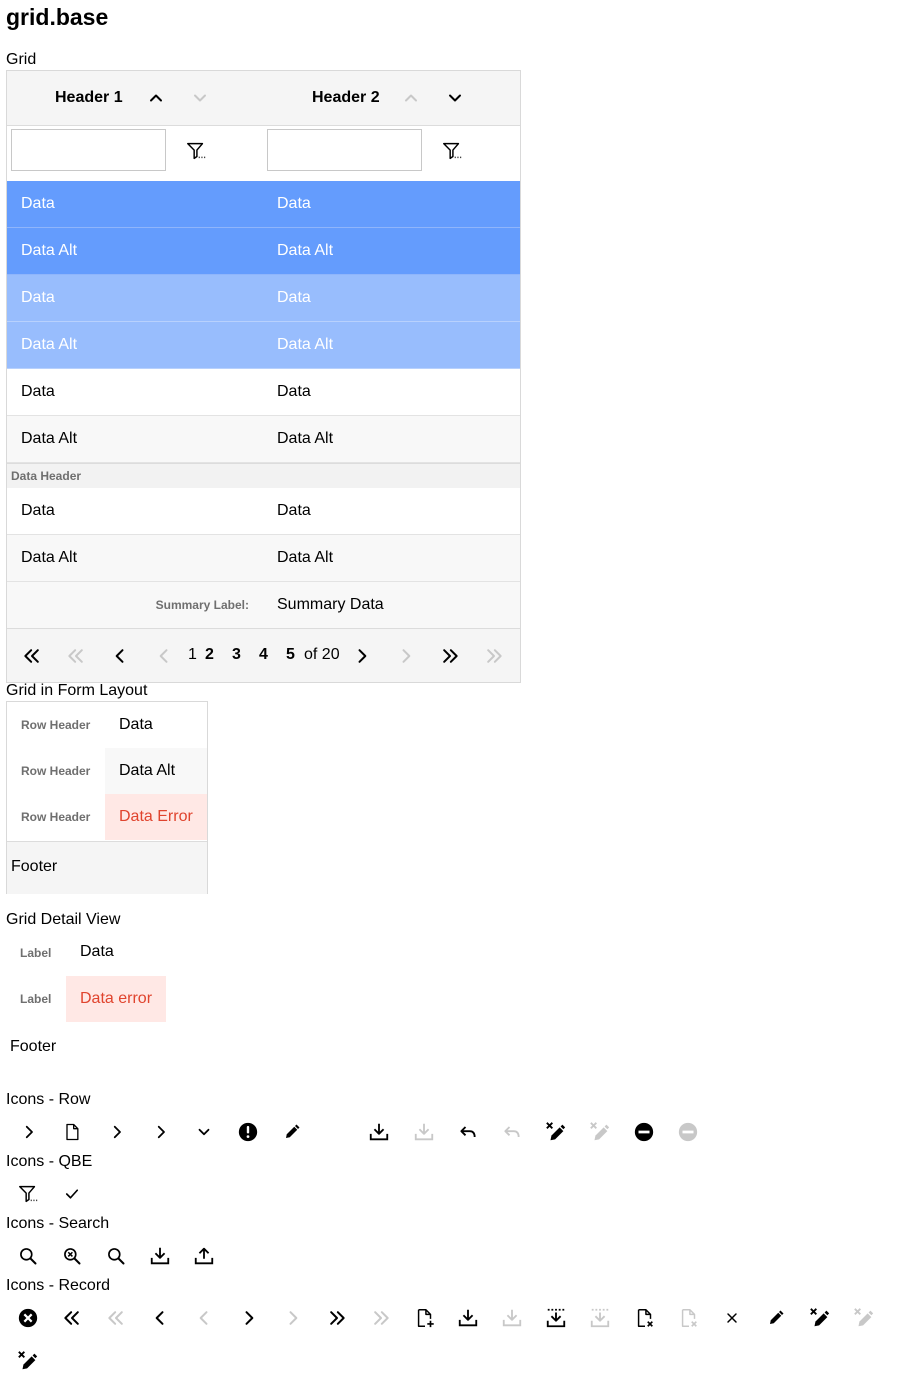  Describe the element at coordinates (89, 97) in the screenshot. I see `column-header-1-label: Header 1` at that location.